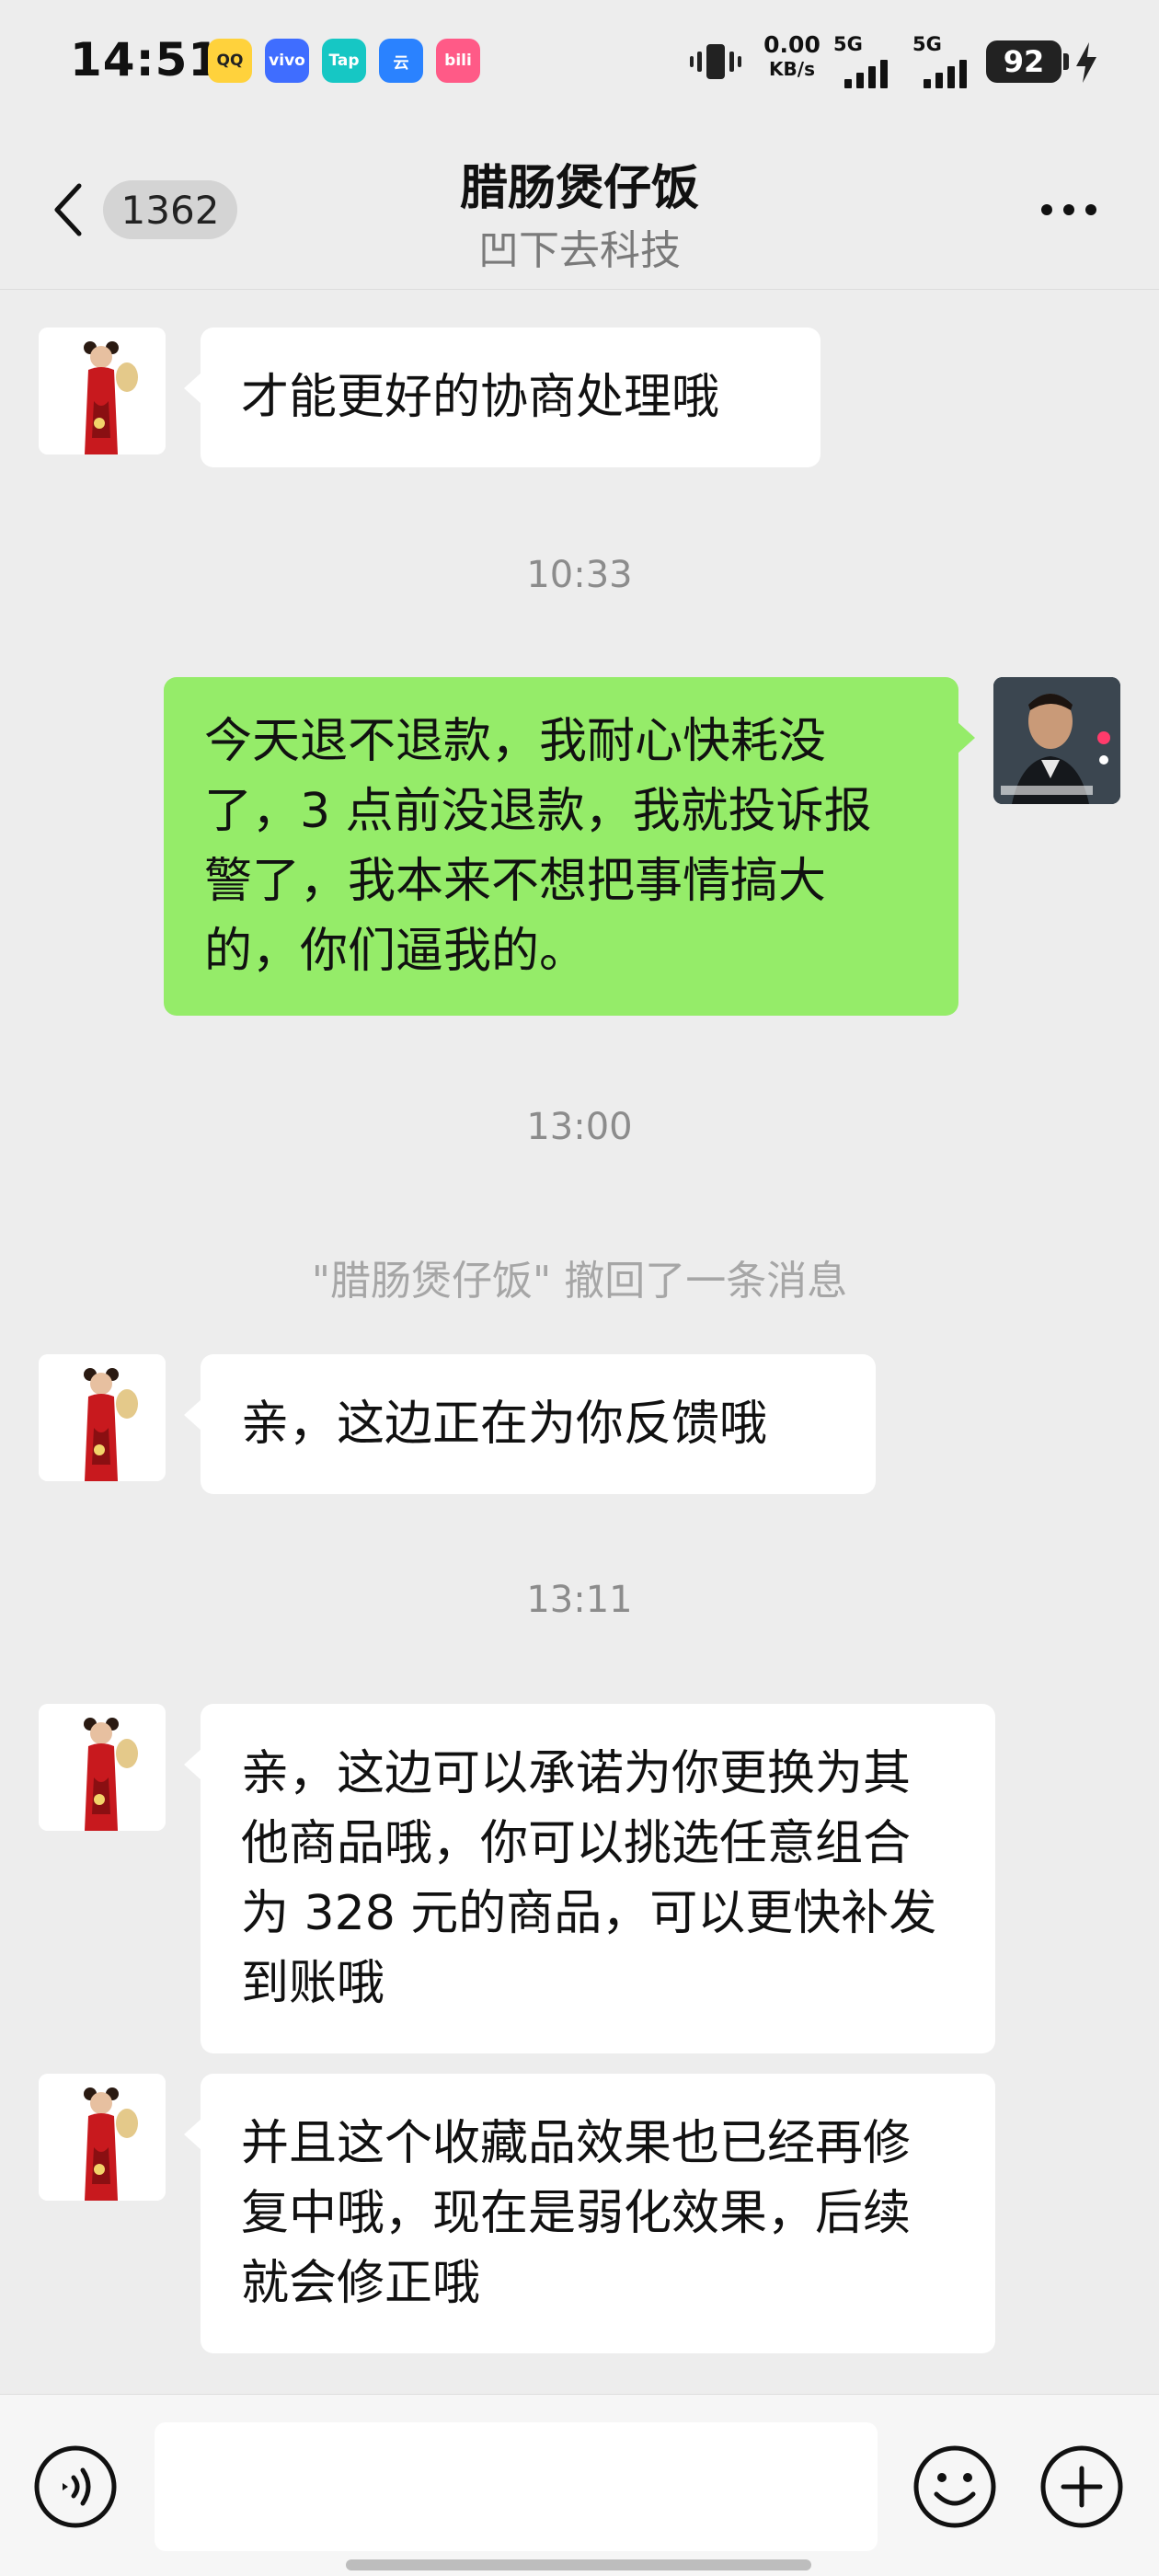 Image resolution: width=1159 pixels, height=2576 pixels. I want to click on chat-title: 腊肠煲仔饭, so click(579, 188).